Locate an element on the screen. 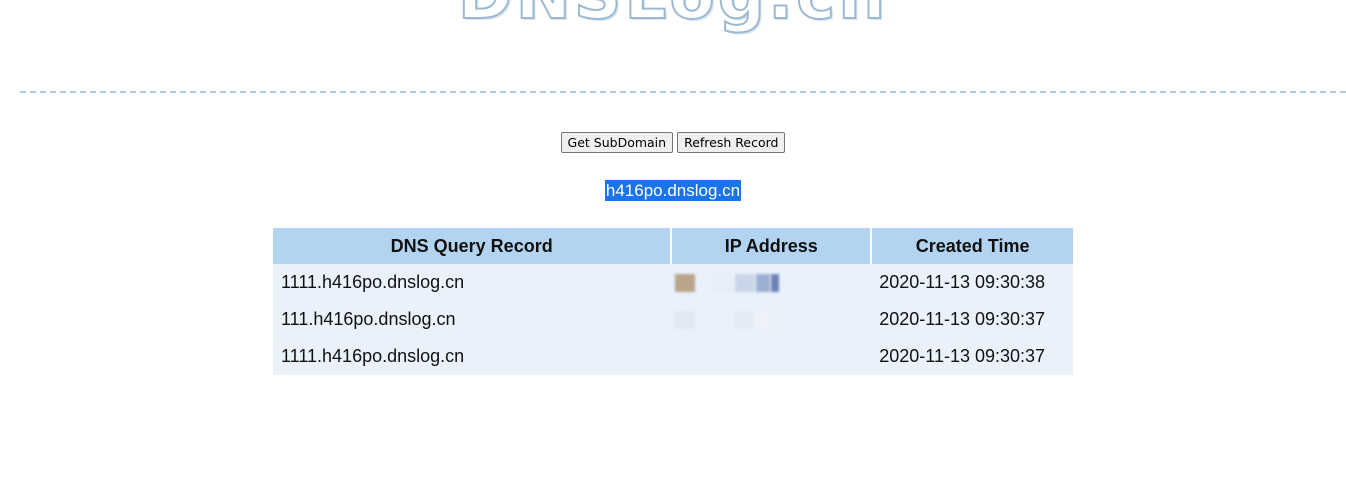  header-dns-query-record: DNS Query Record is located at coordinates (473, 246).